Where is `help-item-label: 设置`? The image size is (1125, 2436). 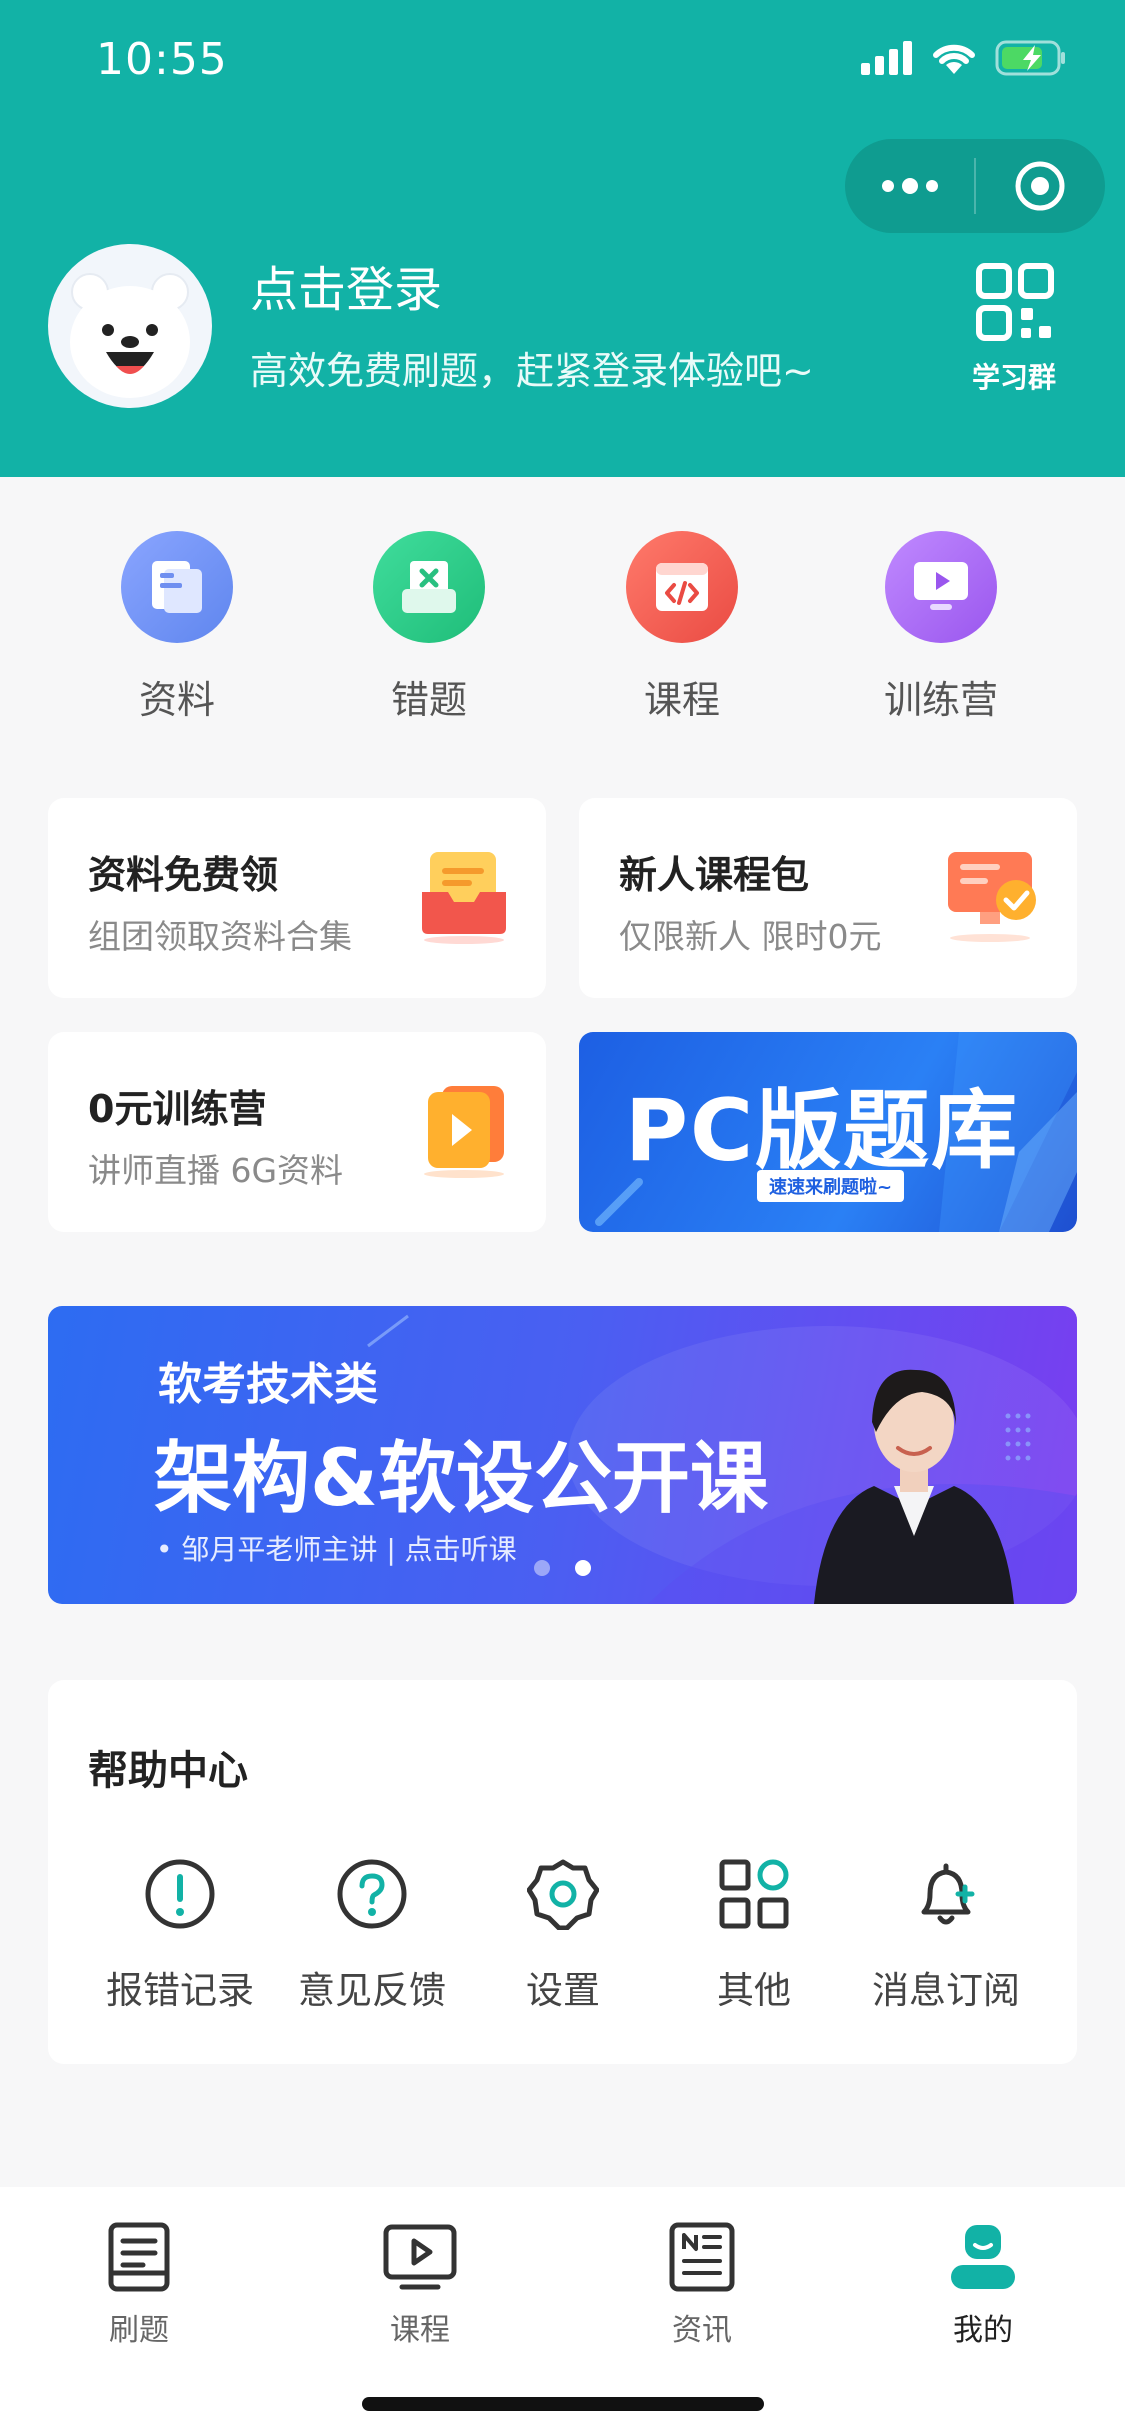 help-item-label: 设置 is located at coordinates (563, 1990).